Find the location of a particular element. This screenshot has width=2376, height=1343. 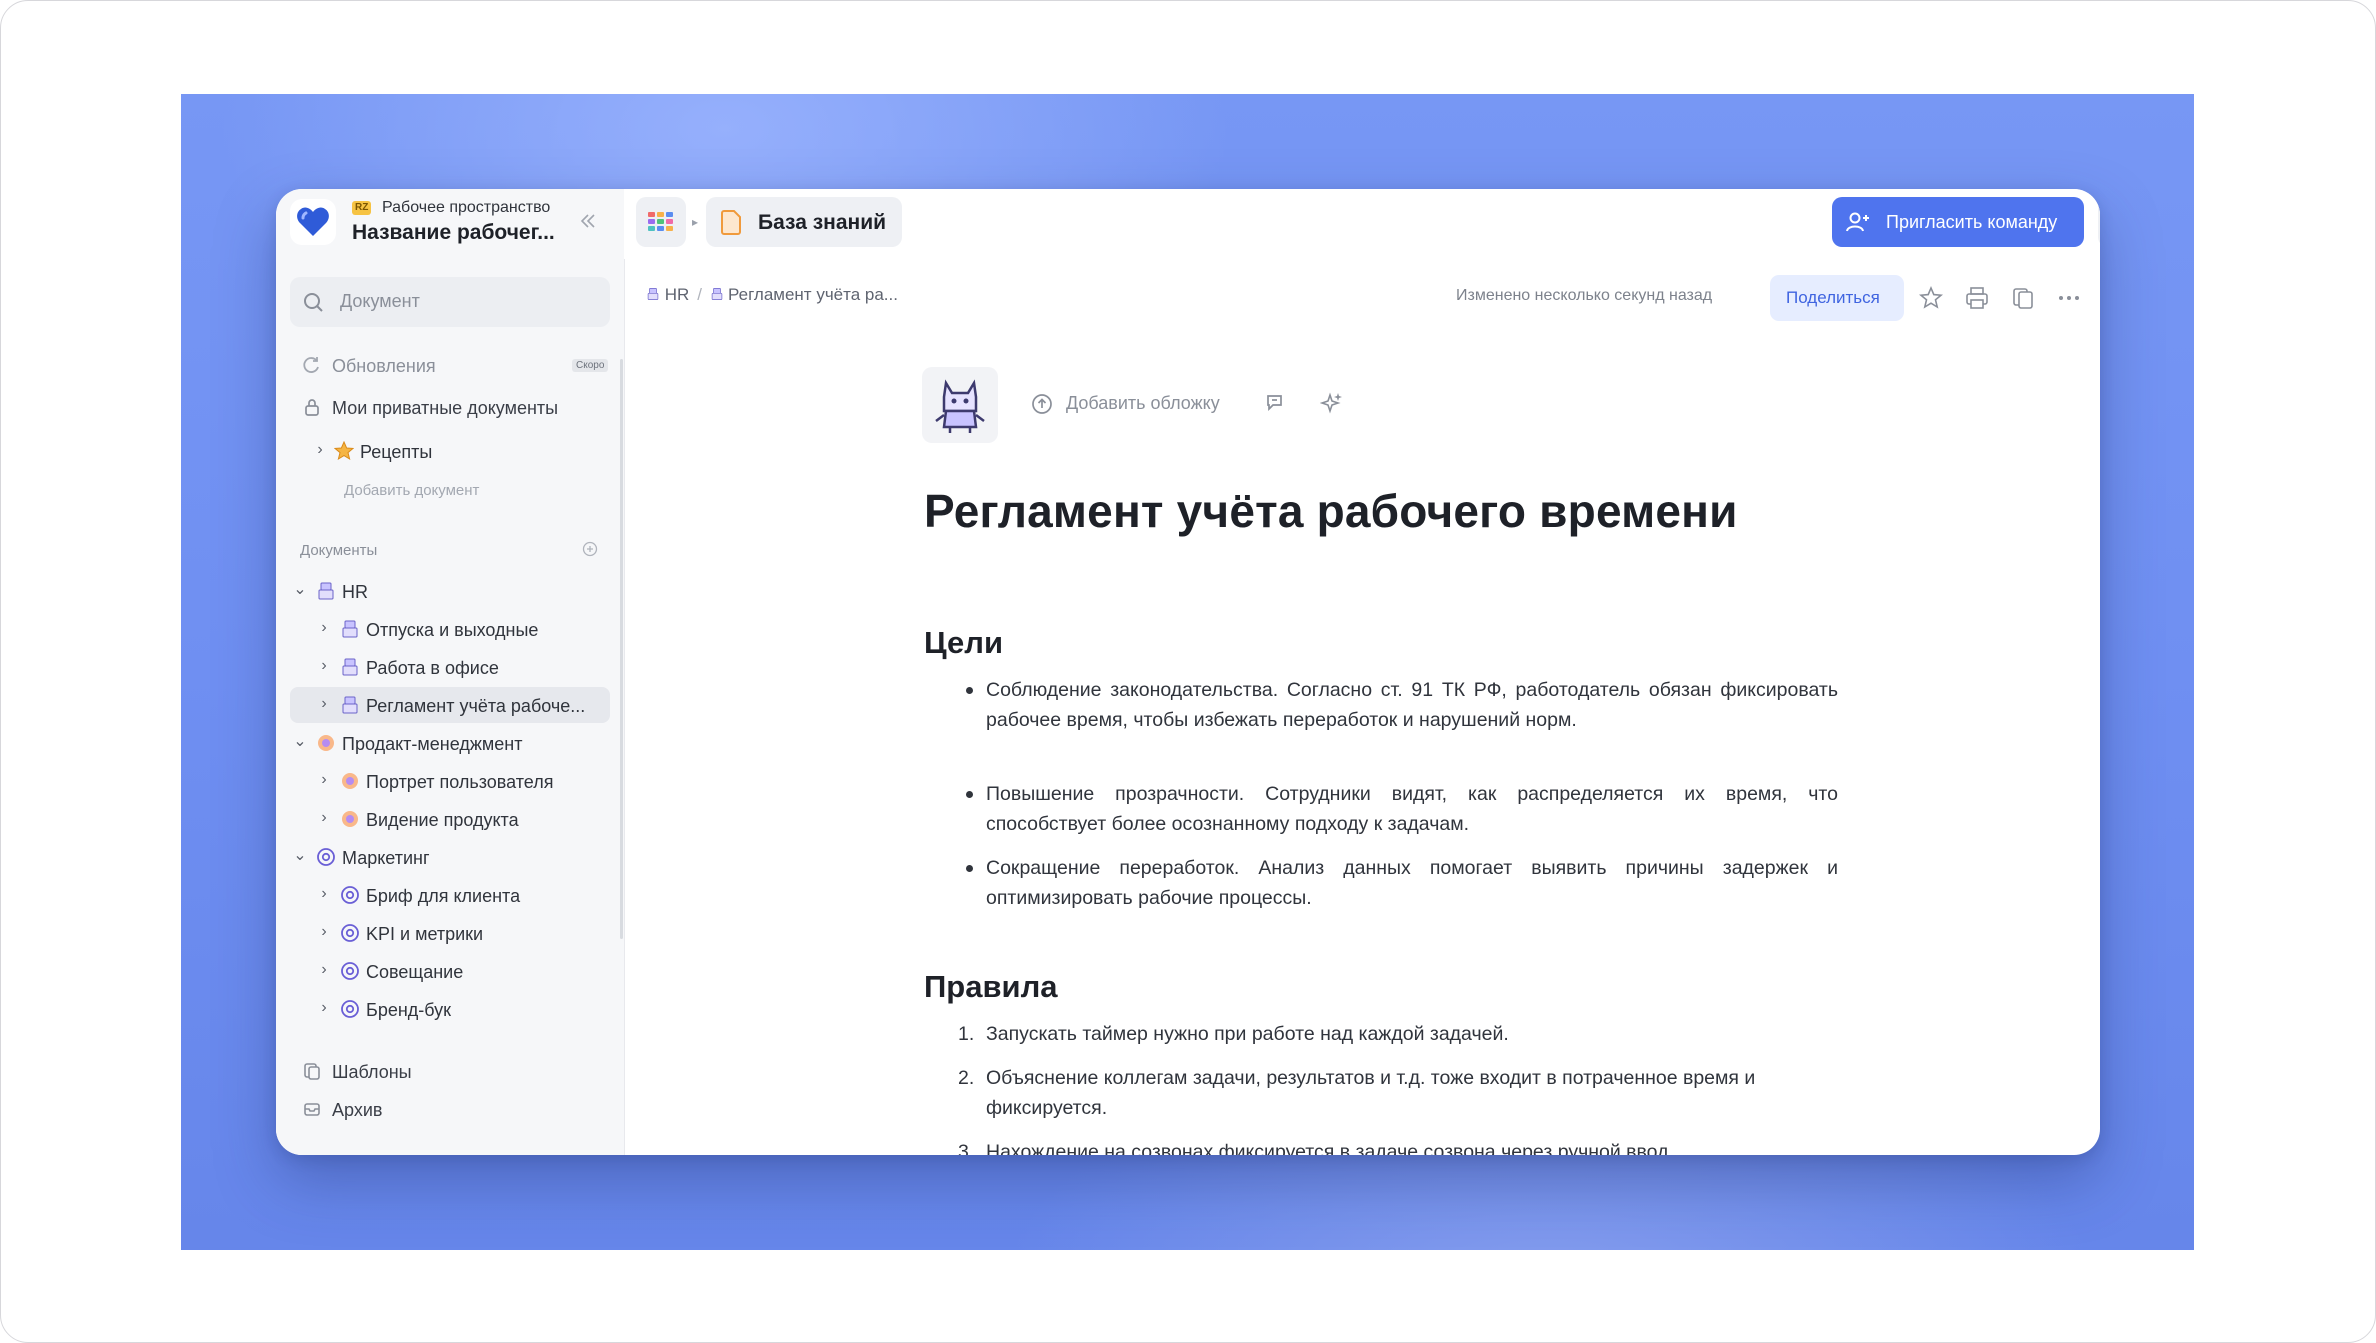

sidebar-item-templates: Шаблоны is located at coordinates (450, 1071).